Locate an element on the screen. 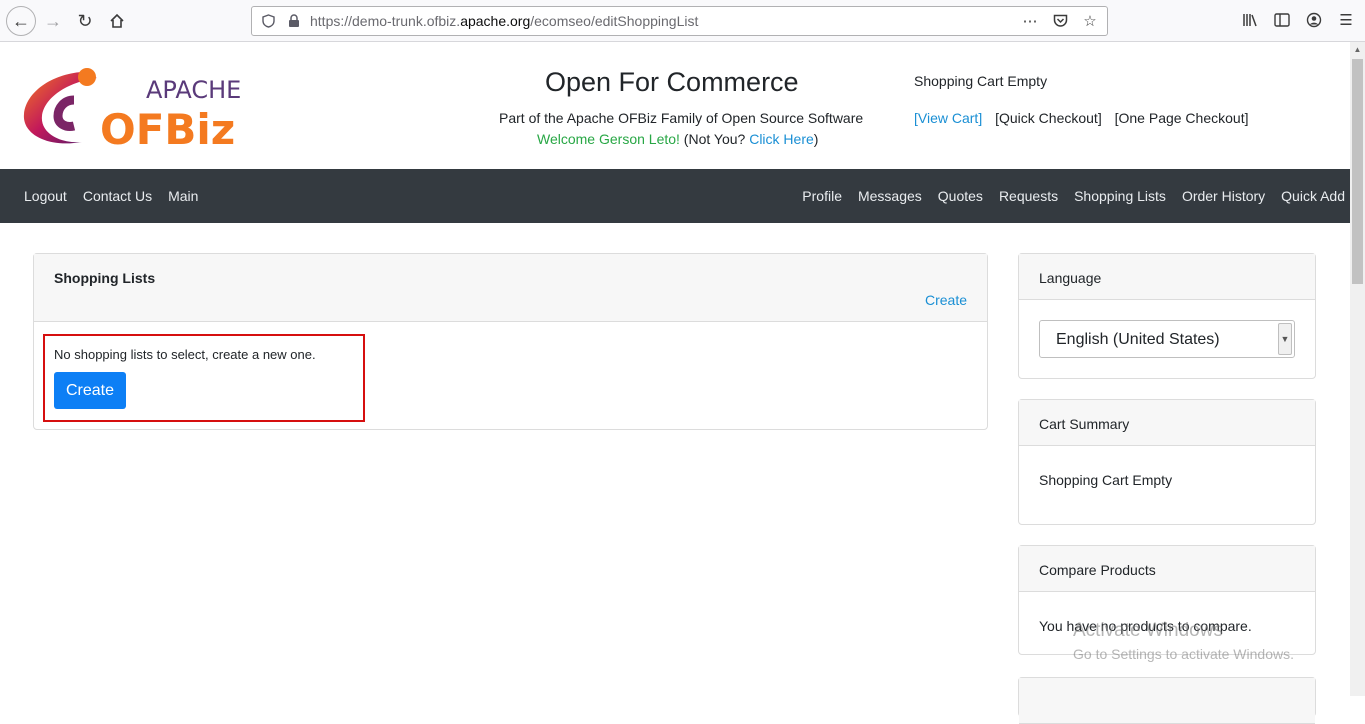 The width and height of the screenshot is (1365, 724). create-button: Create is located at coordinates (90, 390).